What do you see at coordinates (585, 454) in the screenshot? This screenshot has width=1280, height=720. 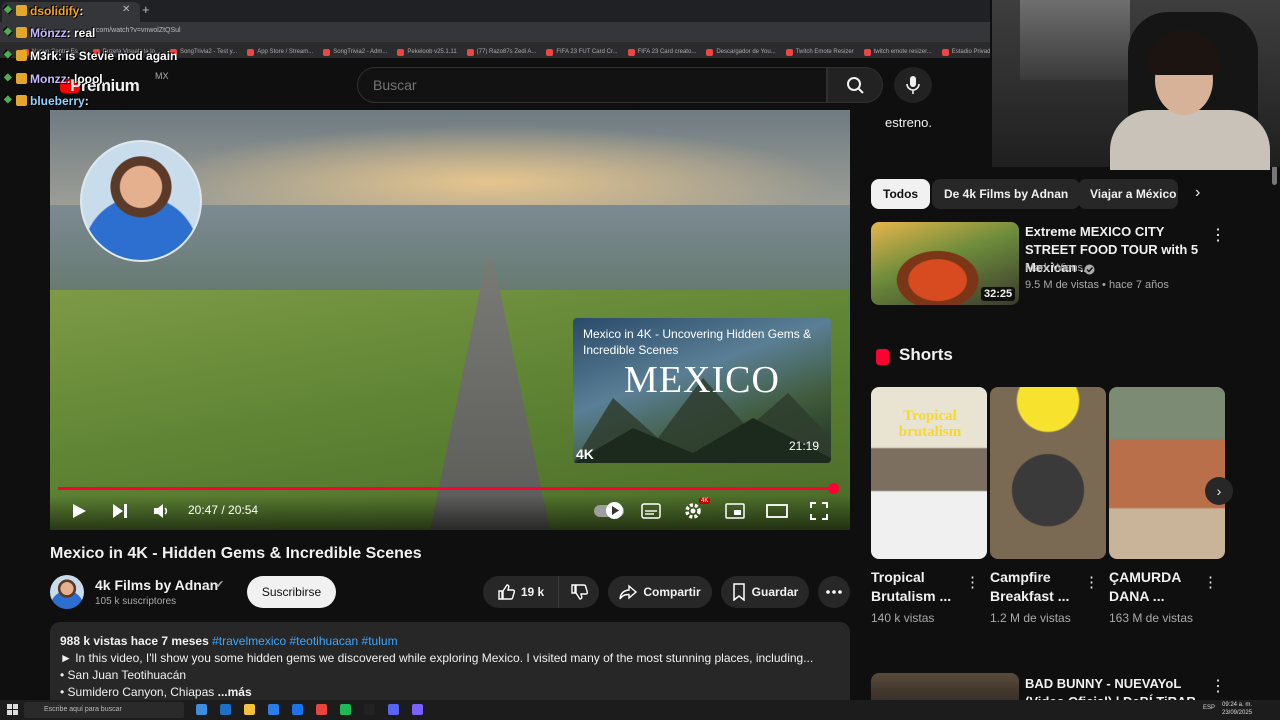 I see `endcard-4k-badge: 4K` at bounding box center [585, 454].